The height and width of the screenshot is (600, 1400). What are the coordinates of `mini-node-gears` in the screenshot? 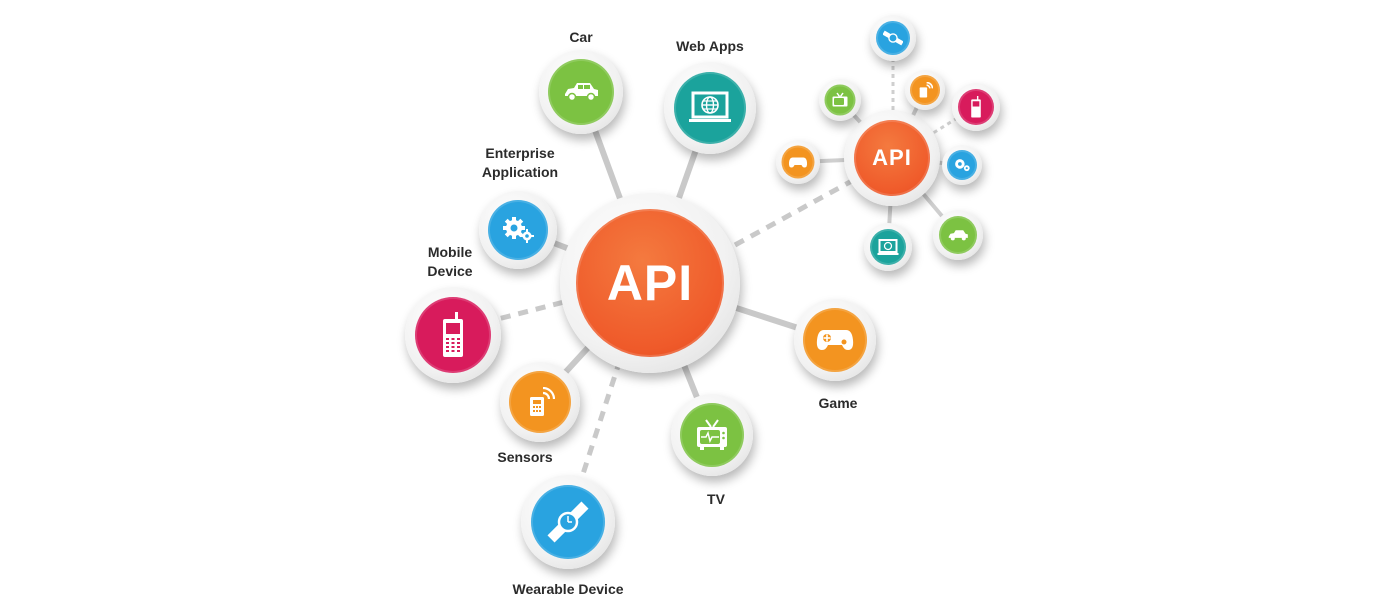 It's located at (962, 165).